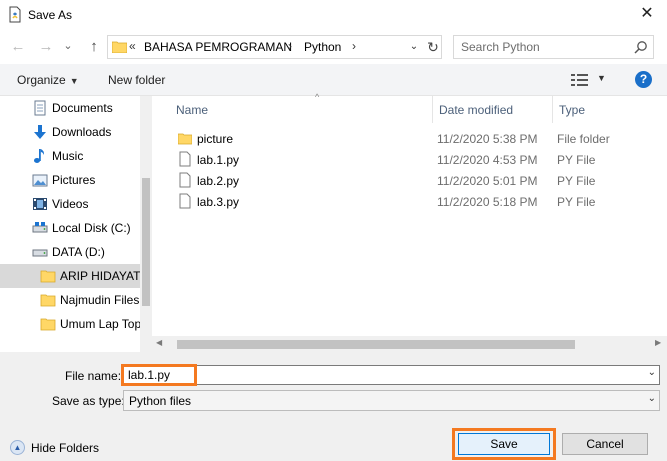  I want to click on search-input, so click(542, 47).